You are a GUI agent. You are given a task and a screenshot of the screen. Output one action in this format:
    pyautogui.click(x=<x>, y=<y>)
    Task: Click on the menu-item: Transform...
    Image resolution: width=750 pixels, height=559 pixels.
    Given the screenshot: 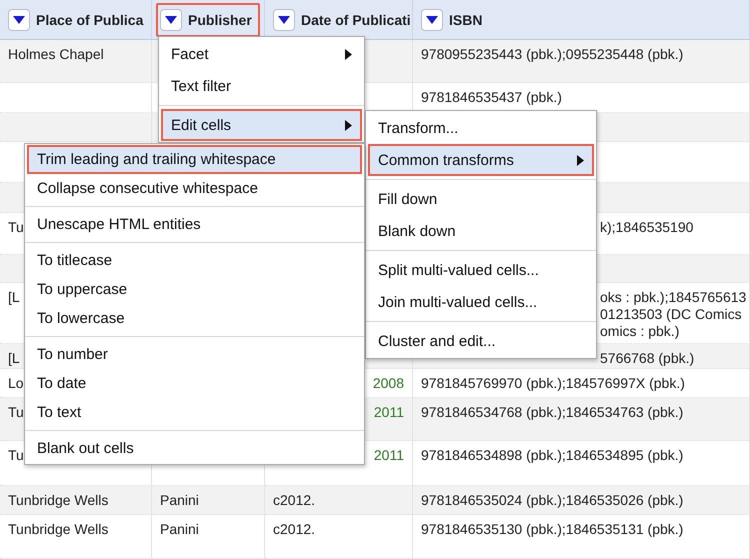 What is the action you would take?
    pyautogui.click(x=481, y=128)
    